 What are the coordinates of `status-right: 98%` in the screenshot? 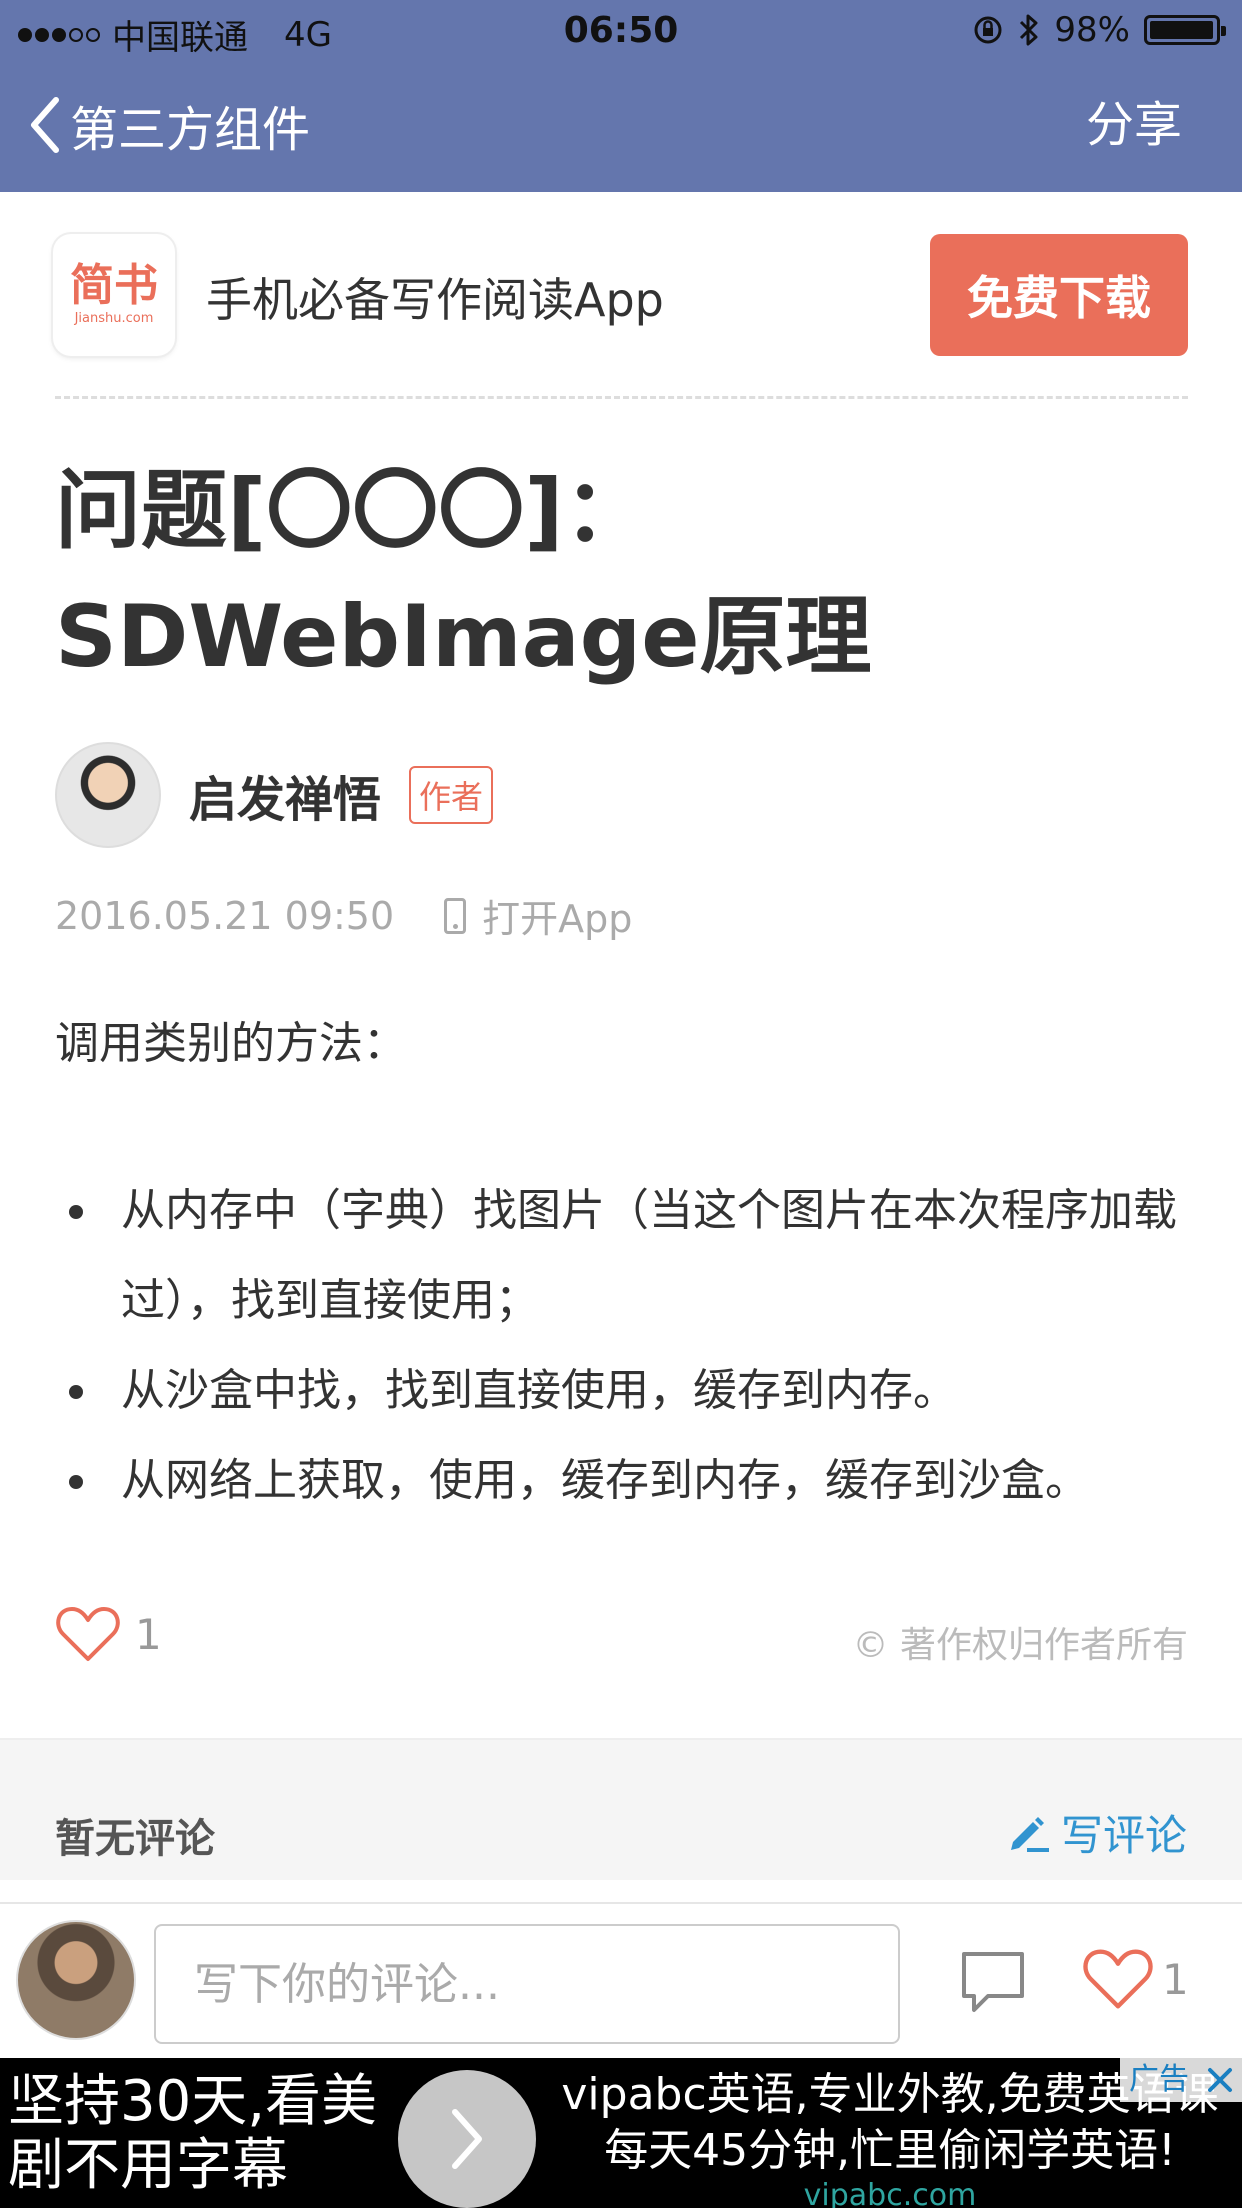 It's located at (1099, 30).